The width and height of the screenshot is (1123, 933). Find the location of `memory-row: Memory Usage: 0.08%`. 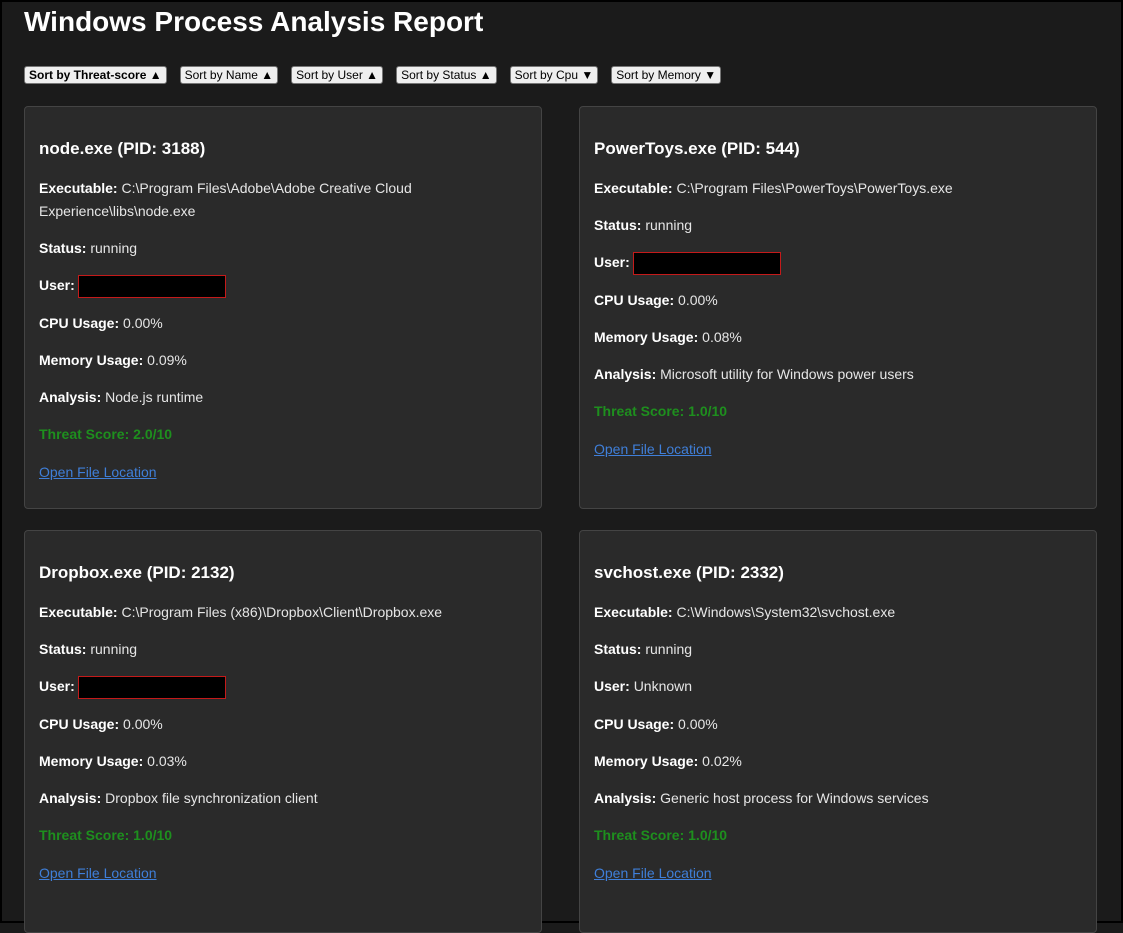

memory-row: Memory Usage: 0.08% is located at coordinates (838, 337).